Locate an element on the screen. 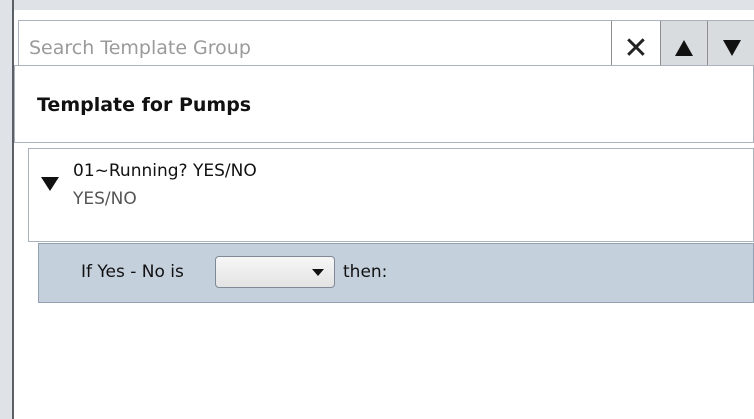 The image size is (754, 419). window-top-border is located at coordinates (377, 5).